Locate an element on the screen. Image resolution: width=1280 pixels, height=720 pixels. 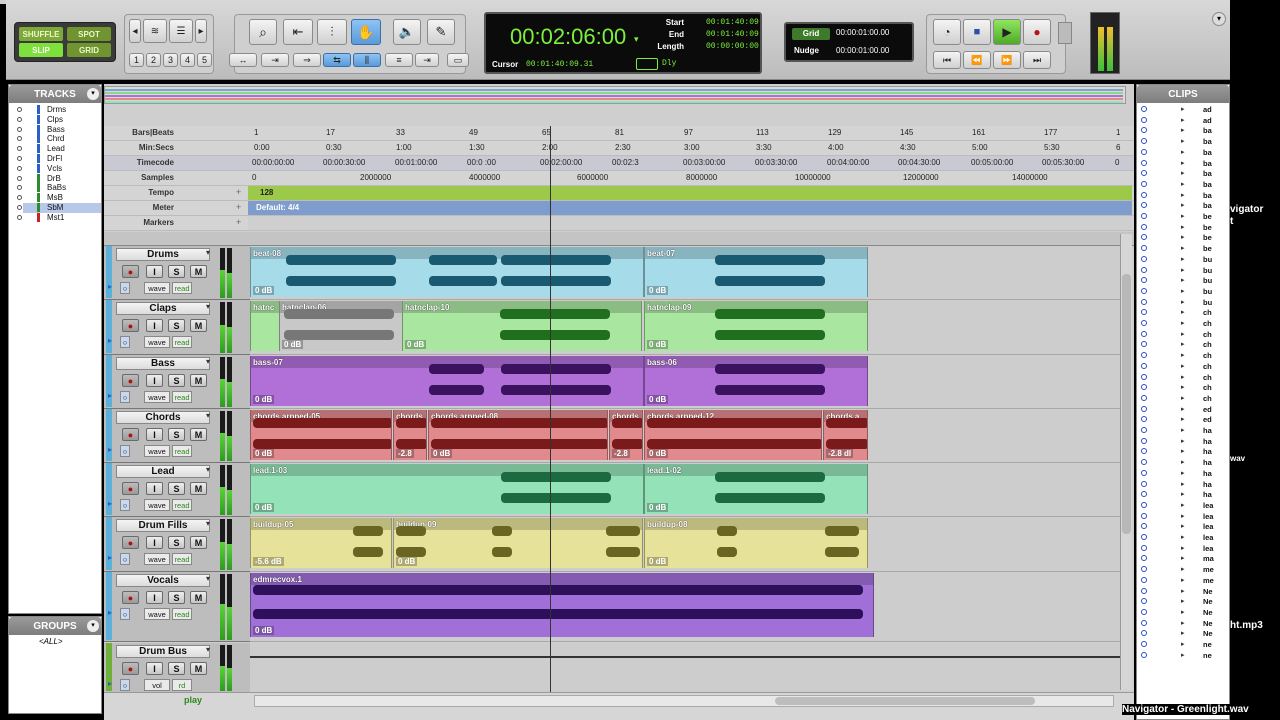
track-options-icon: ▾ is located at coordinates (208, 252).